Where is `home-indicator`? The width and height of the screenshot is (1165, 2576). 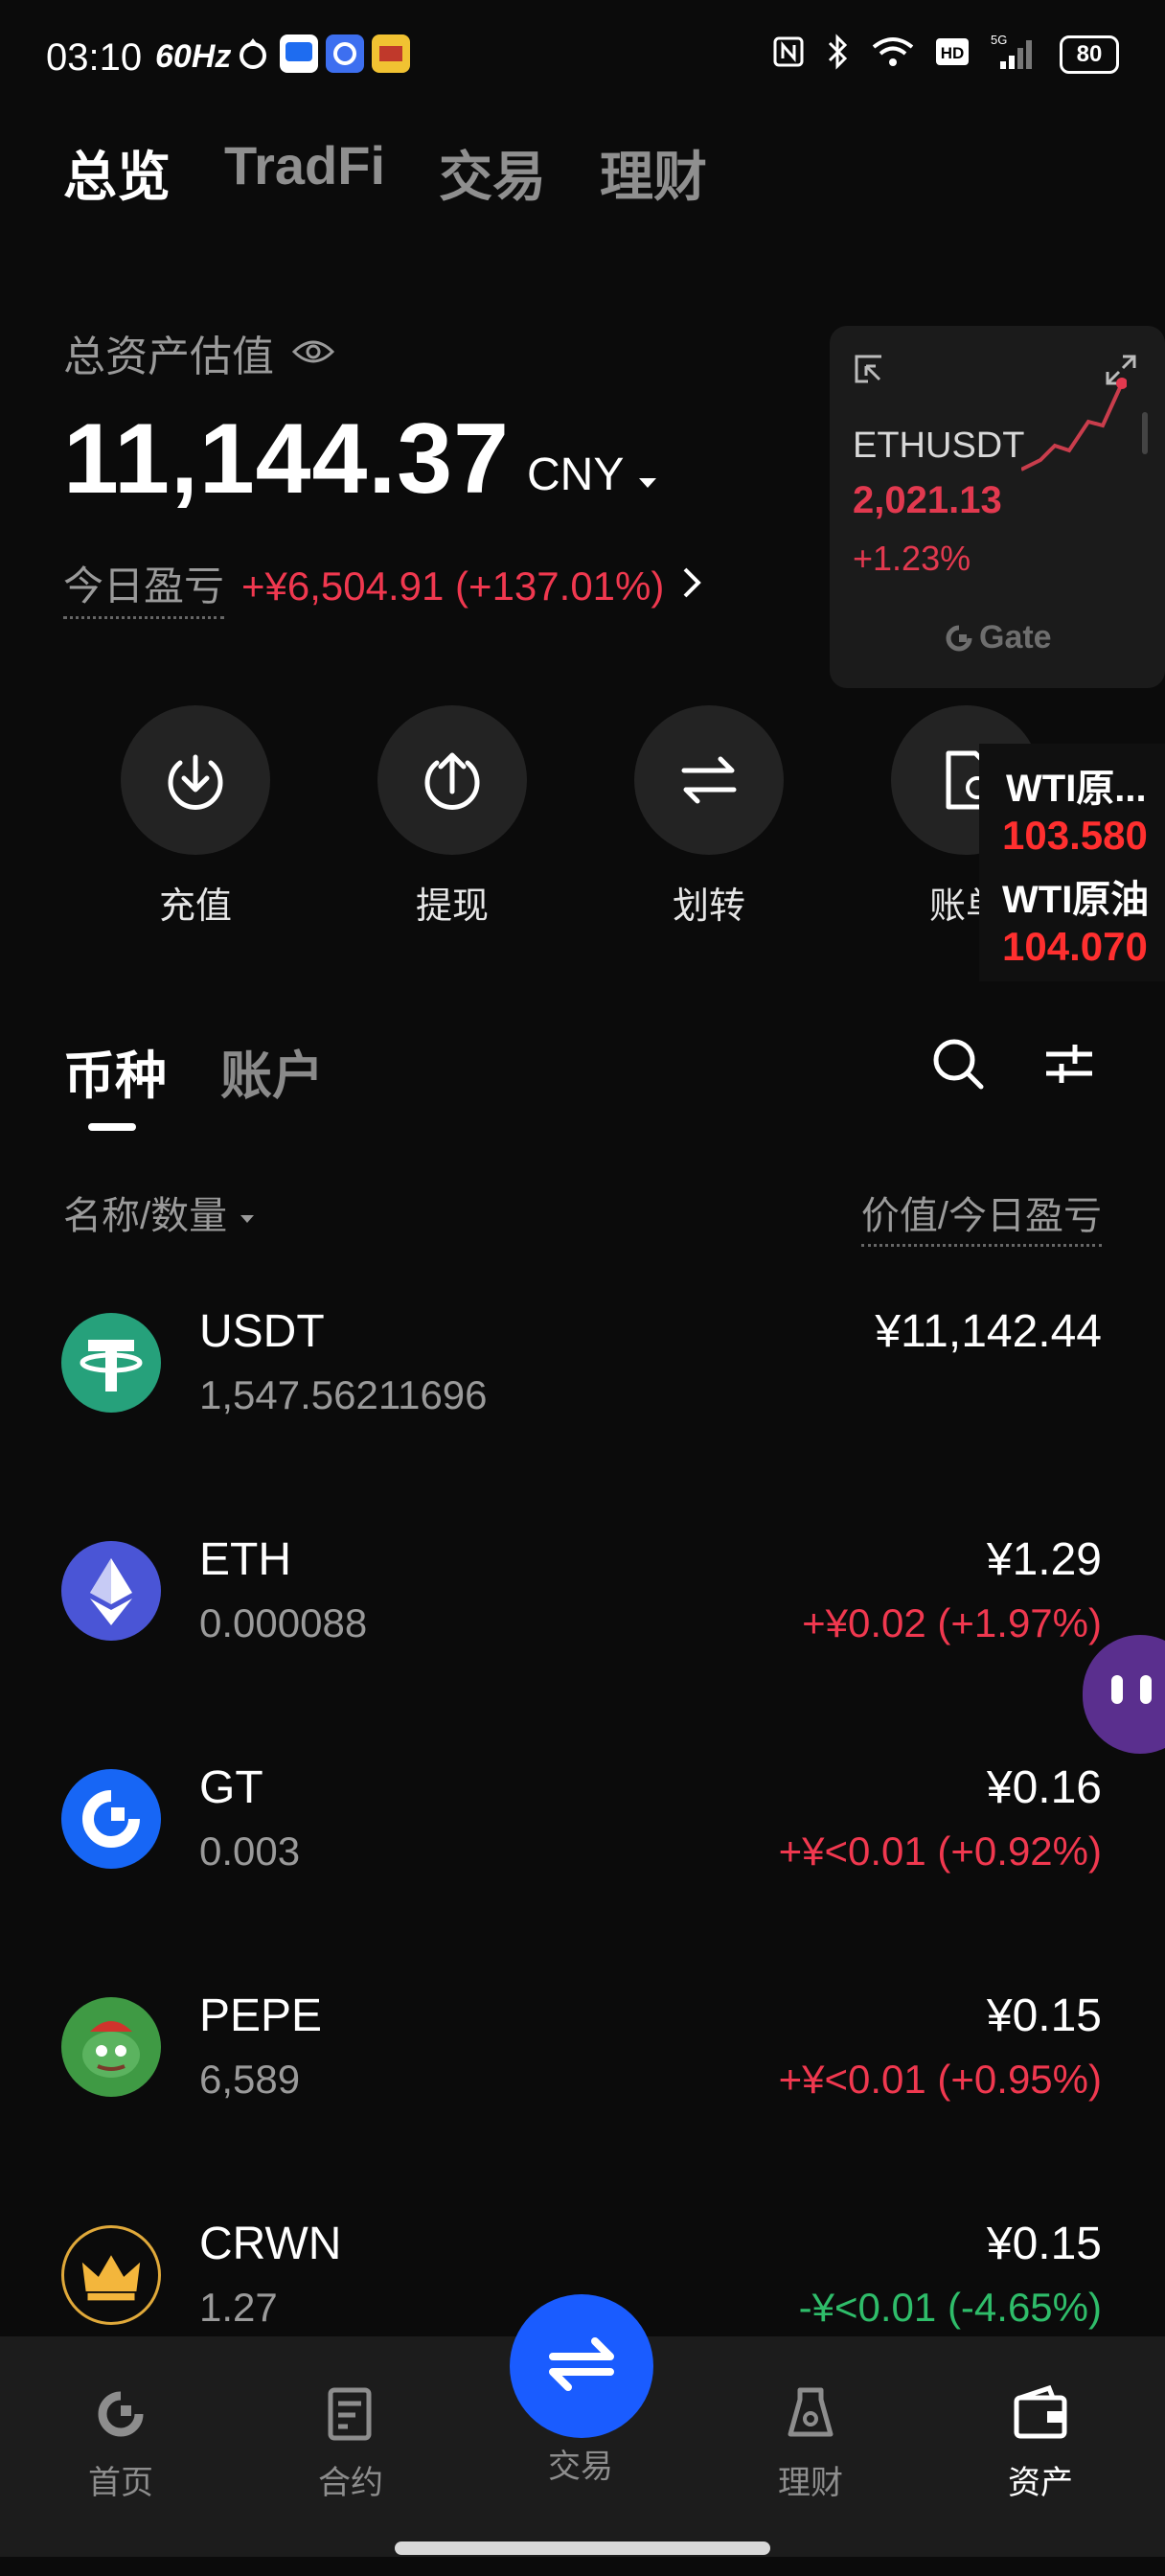 home-indicator is located at coordinates (582, 2548).